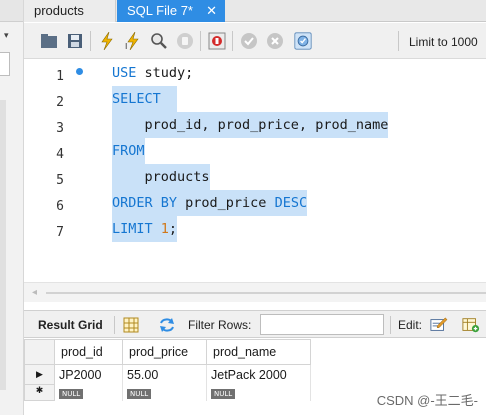  What do you see at coordinates (443, 42) in the screenshot?
I see `limit-rows-select: Limit to 1000` at bounding box center [443, 42].